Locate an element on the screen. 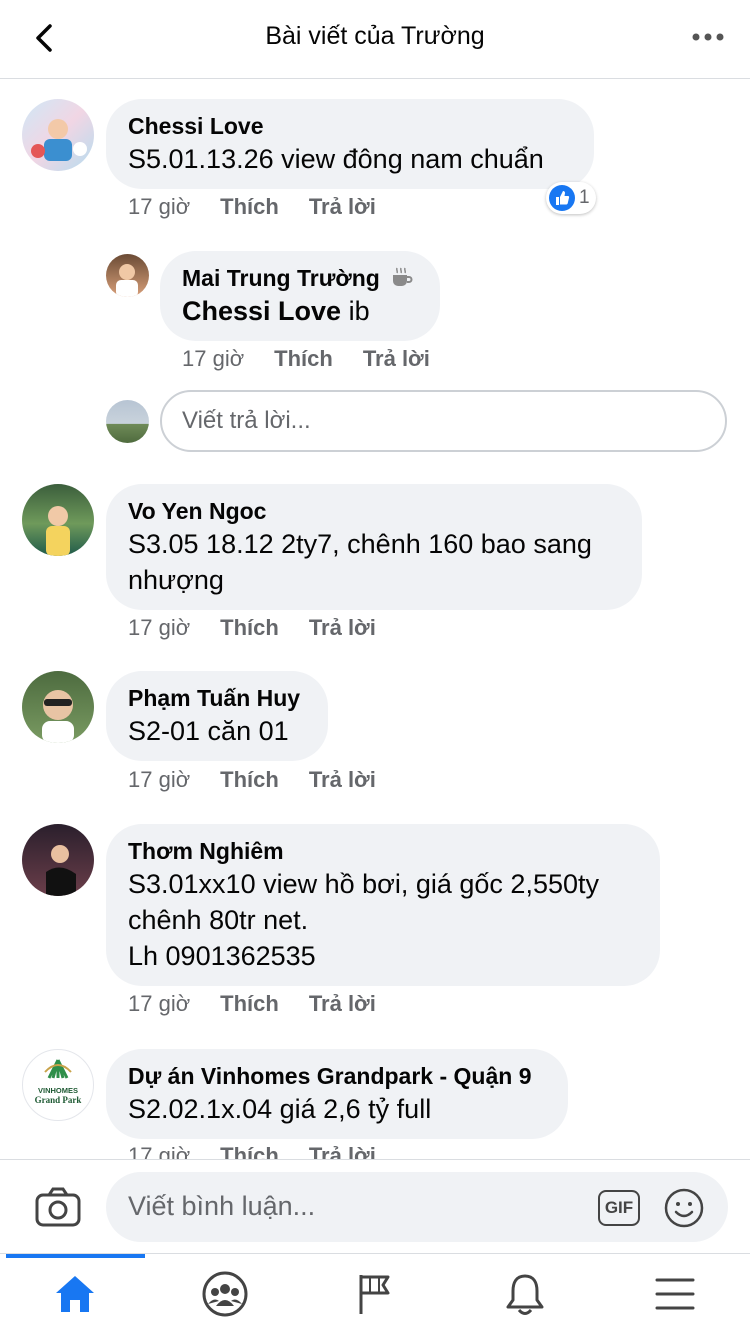  comment-text: S5.01.13.26 view đông nam chuẩn is located at coordinates (336, 159).